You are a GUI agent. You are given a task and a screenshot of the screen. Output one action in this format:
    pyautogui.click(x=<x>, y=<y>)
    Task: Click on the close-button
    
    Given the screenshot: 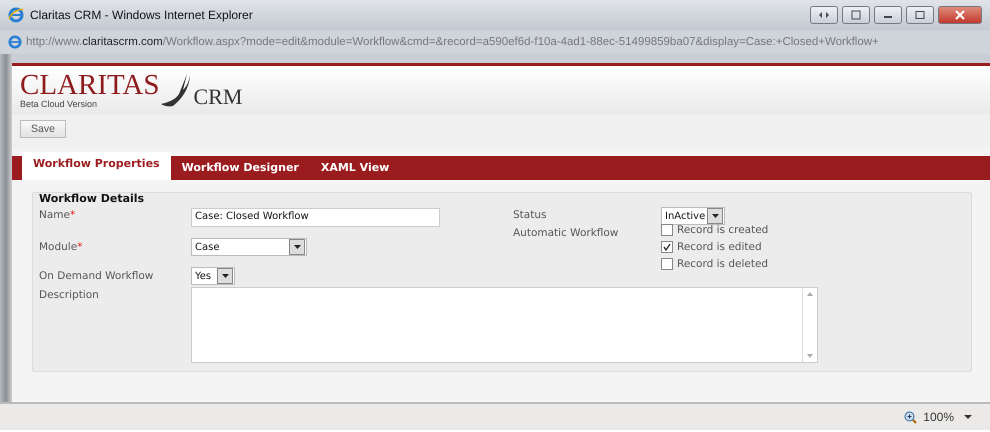 What is the action you would take?
    pyautogui.click(x=960, y=15)
    